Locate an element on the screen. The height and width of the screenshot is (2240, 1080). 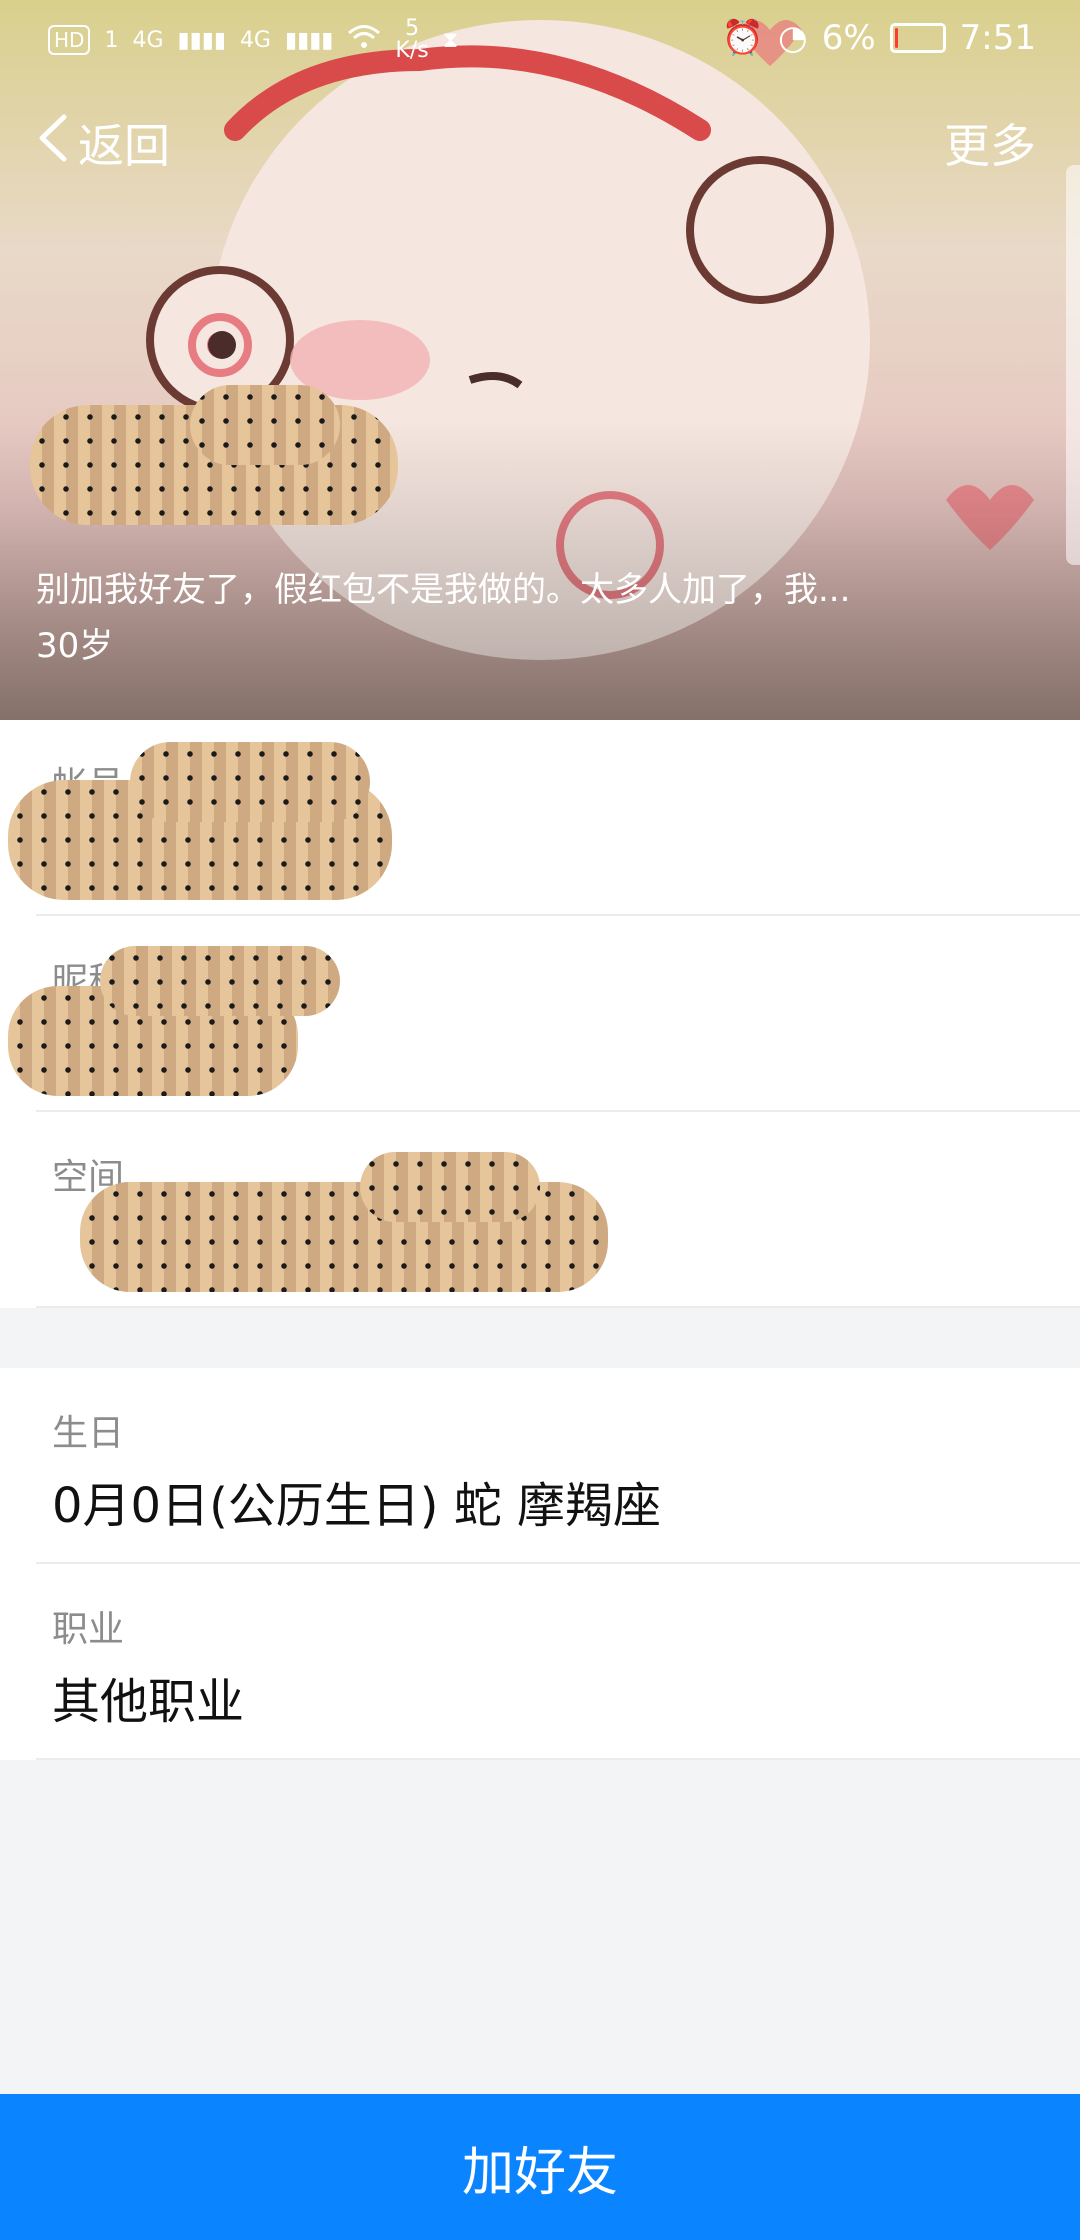
sim-badge: 1 is located at coordinates (111, 40).